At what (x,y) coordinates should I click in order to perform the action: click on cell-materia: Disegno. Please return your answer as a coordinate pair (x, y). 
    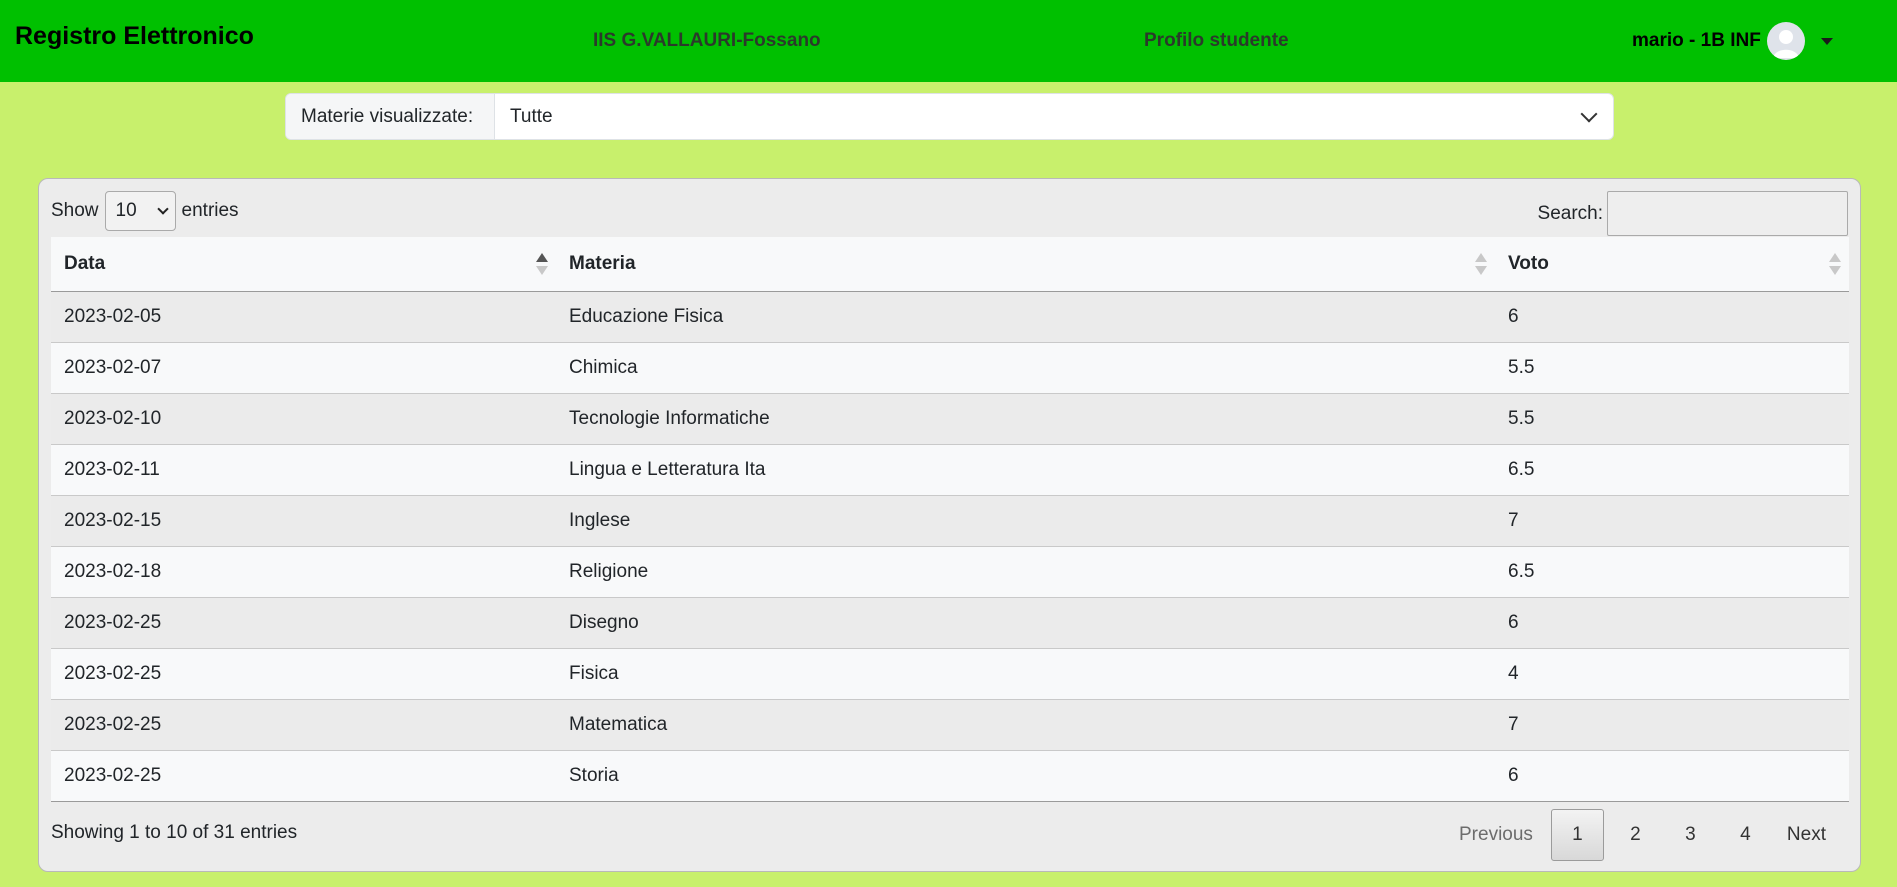
    Looking at the image, I should click on (604, 622).